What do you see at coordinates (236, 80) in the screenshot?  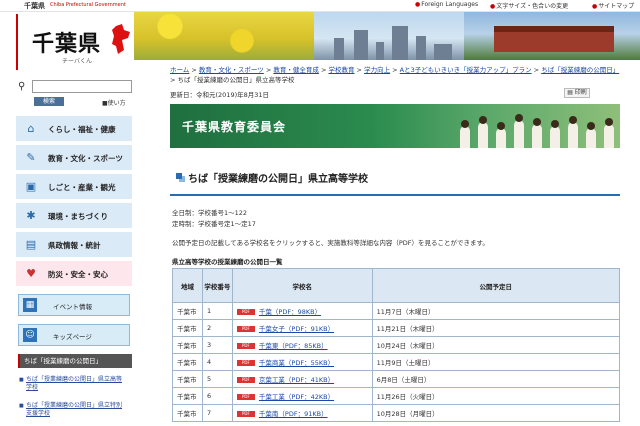 I see `breadcrumb-current: ちば「授業練磨の公開日」県立高等学校` at bounding box center [236, 80].